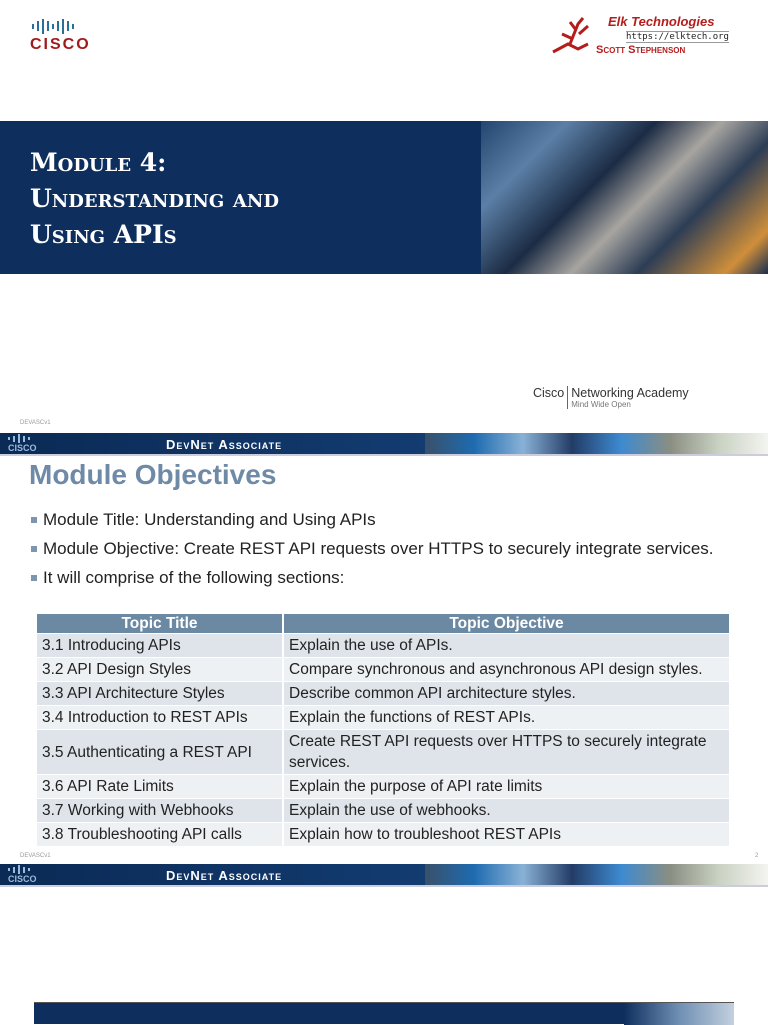 The height and width of the screenshot is (1025, 768). What do you see at coordinates (624, 197) in the screenshot?
I see `title-photo-collage` at bounding box center [624, 197].